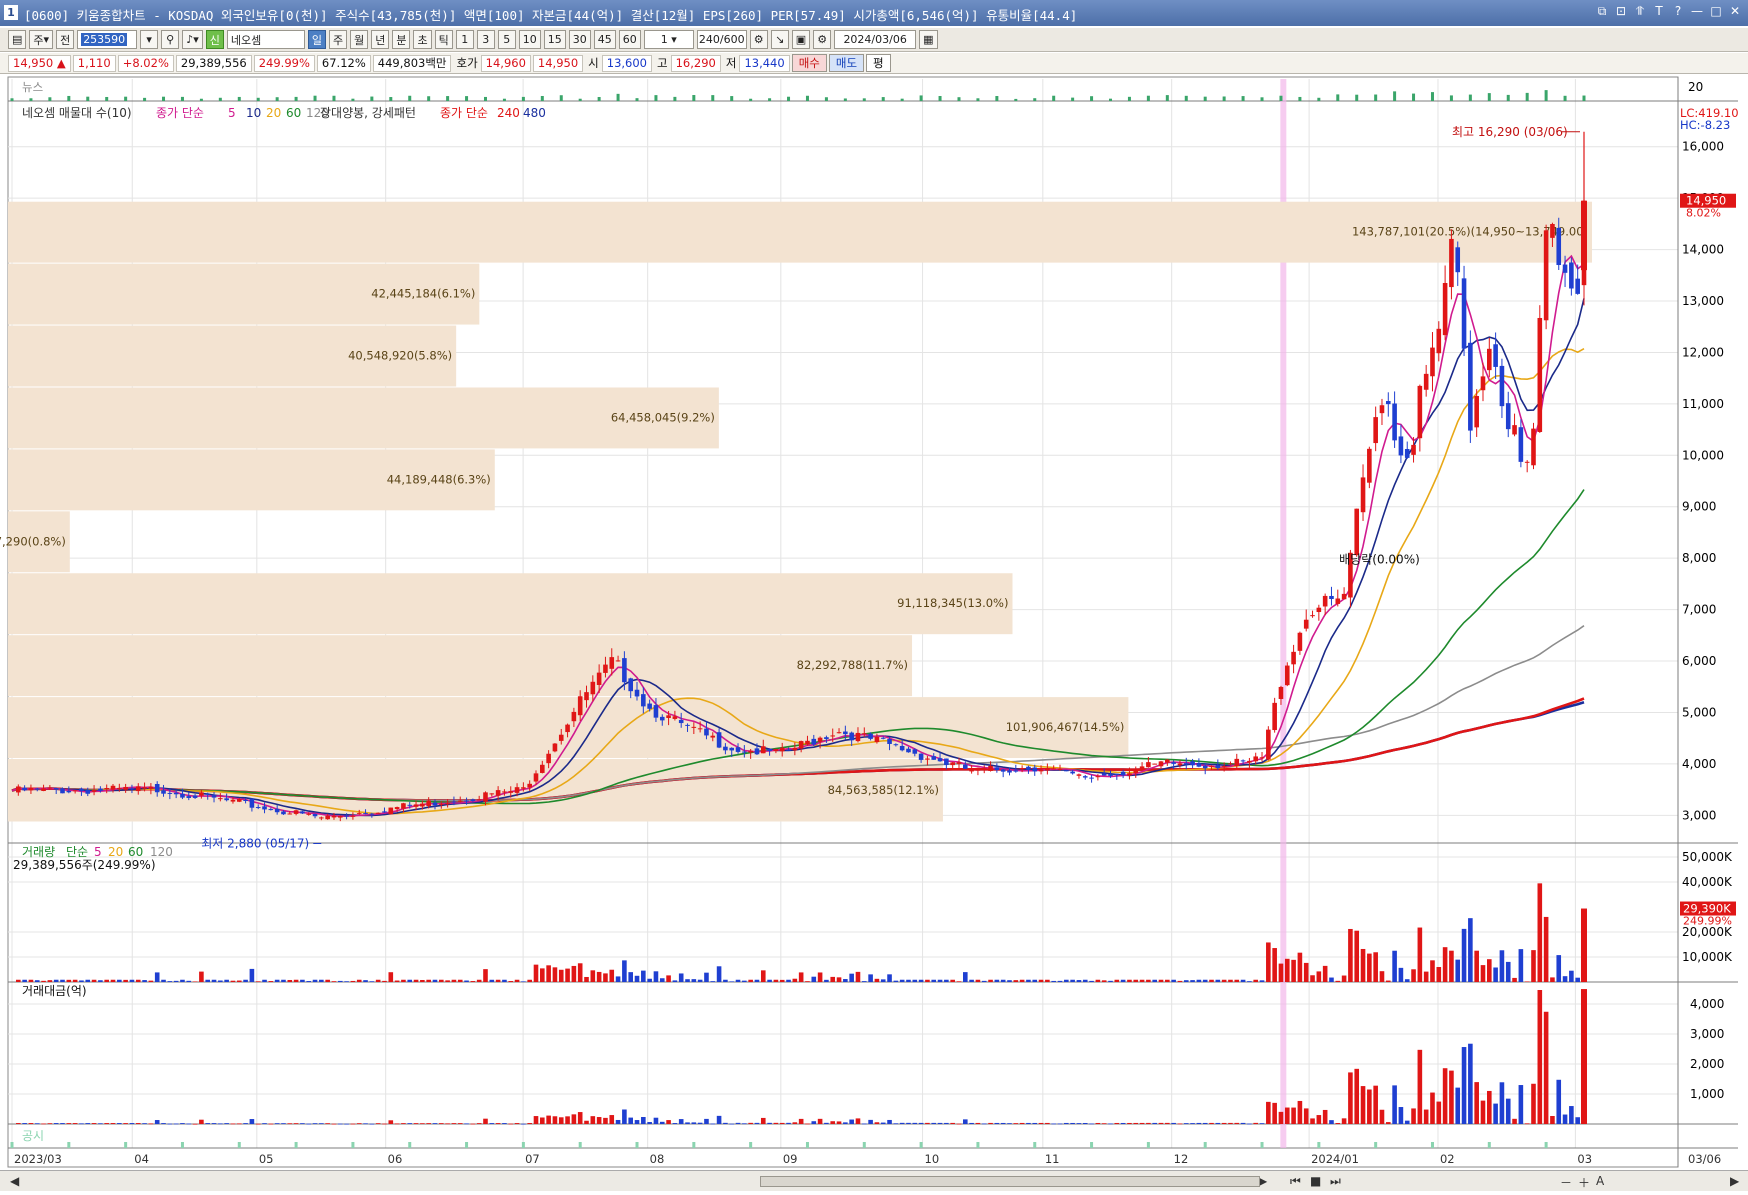  What do you see at coordinates (213, 63) in the screenshot?
I see `volume-value: 29,389,556` at bounding box center [213, 63].